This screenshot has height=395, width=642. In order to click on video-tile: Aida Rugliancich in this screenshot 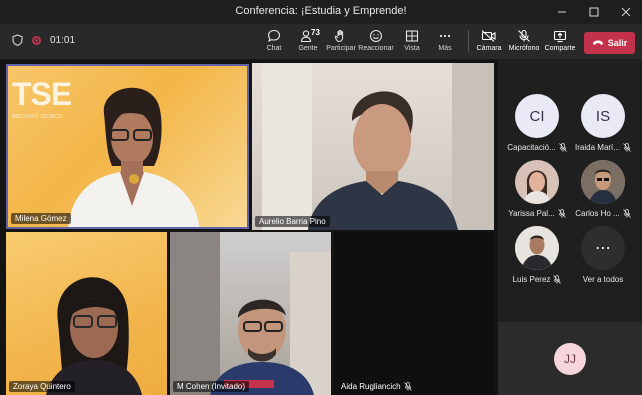, I will do `click(414, 313)`.